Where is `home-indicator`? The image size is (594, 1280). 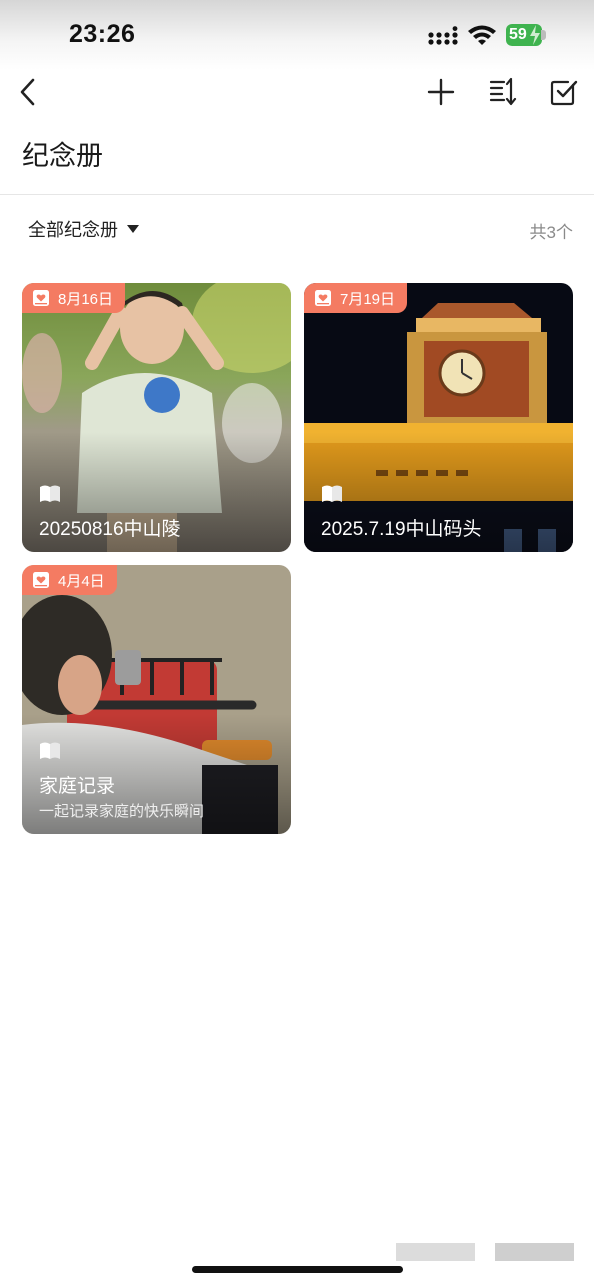
home-indicator is located at coordinates (297, 1269).